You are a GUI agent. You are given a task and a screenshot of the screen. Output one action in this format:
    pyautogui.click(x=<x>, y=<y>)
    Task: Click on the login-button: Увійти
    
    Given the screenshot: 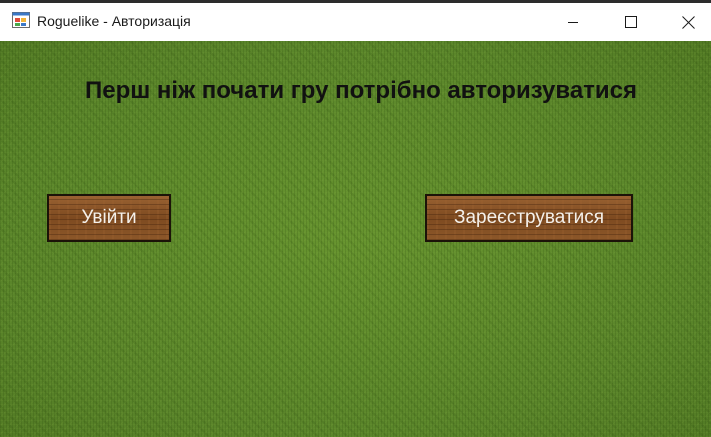 What is the action you would take?
    pyautogui.click(x=109, y=218)
    